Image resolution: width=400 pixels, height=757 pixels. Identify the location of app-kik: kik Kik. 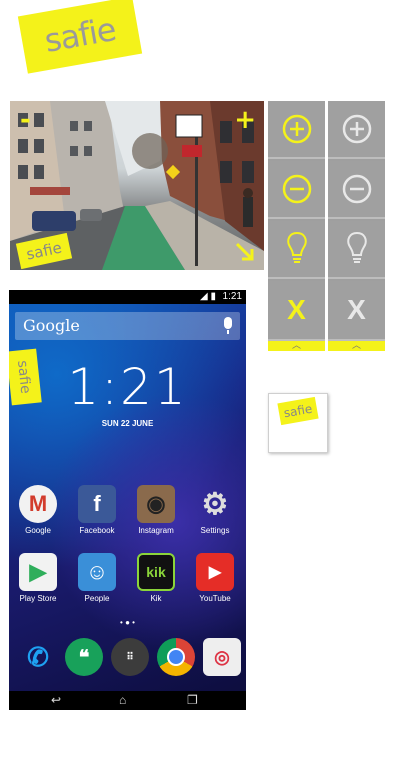
(156, 578).